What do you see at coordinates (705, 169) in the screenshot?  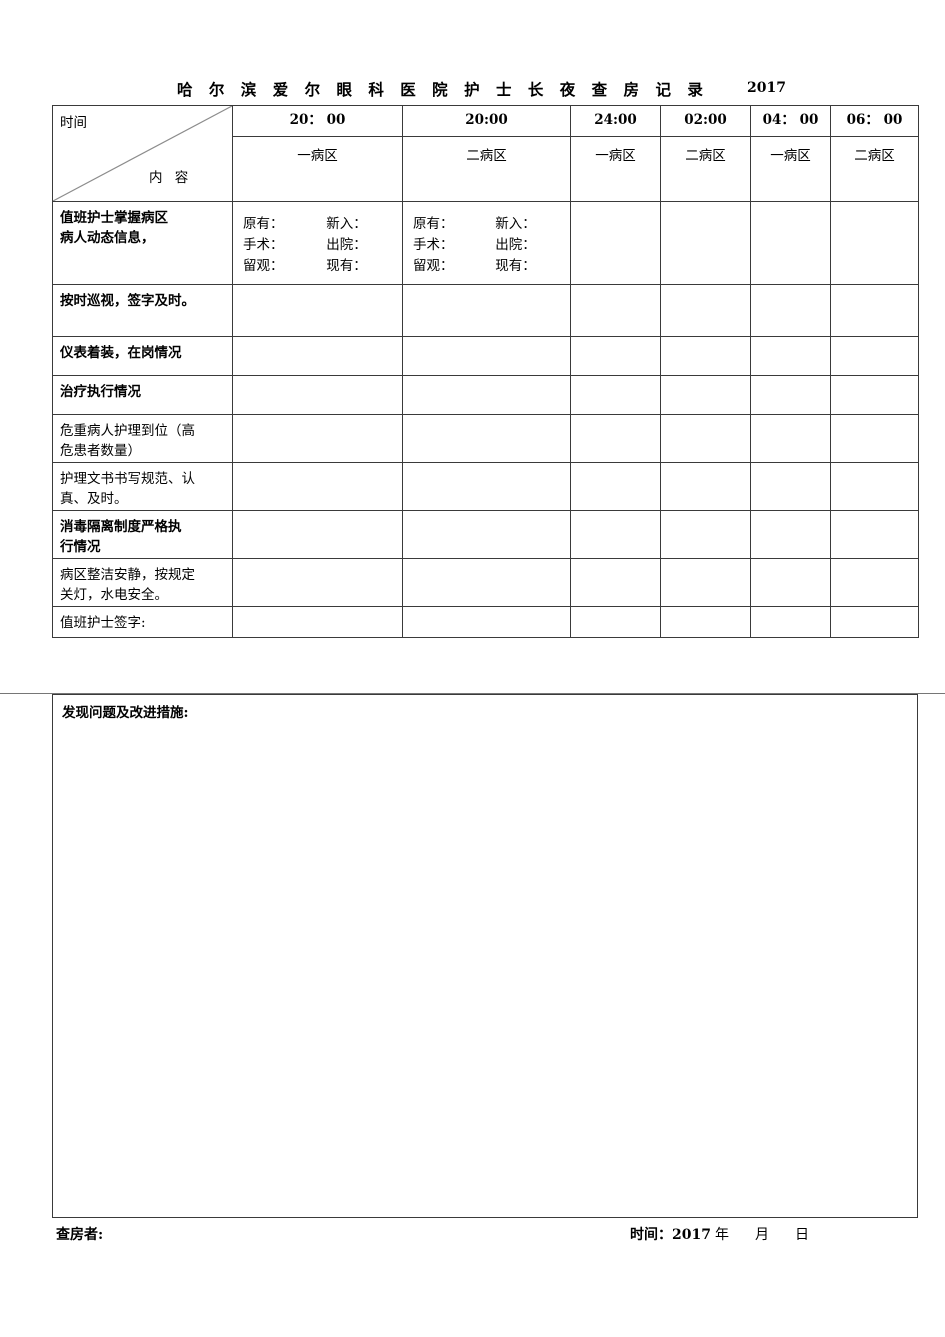 I see `header-ward-3: 二病区` at bounding box center [705, 169].